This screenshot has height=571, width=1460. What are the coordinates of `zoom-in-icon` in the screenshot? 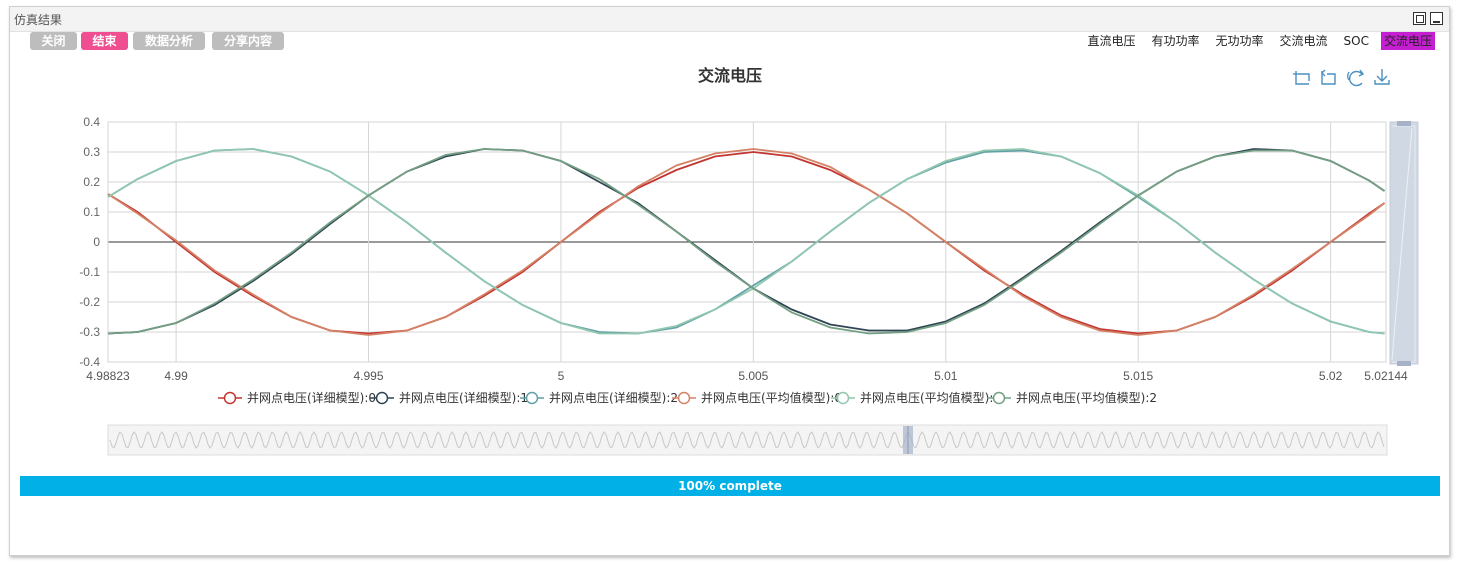 It's located at (1301, 78).